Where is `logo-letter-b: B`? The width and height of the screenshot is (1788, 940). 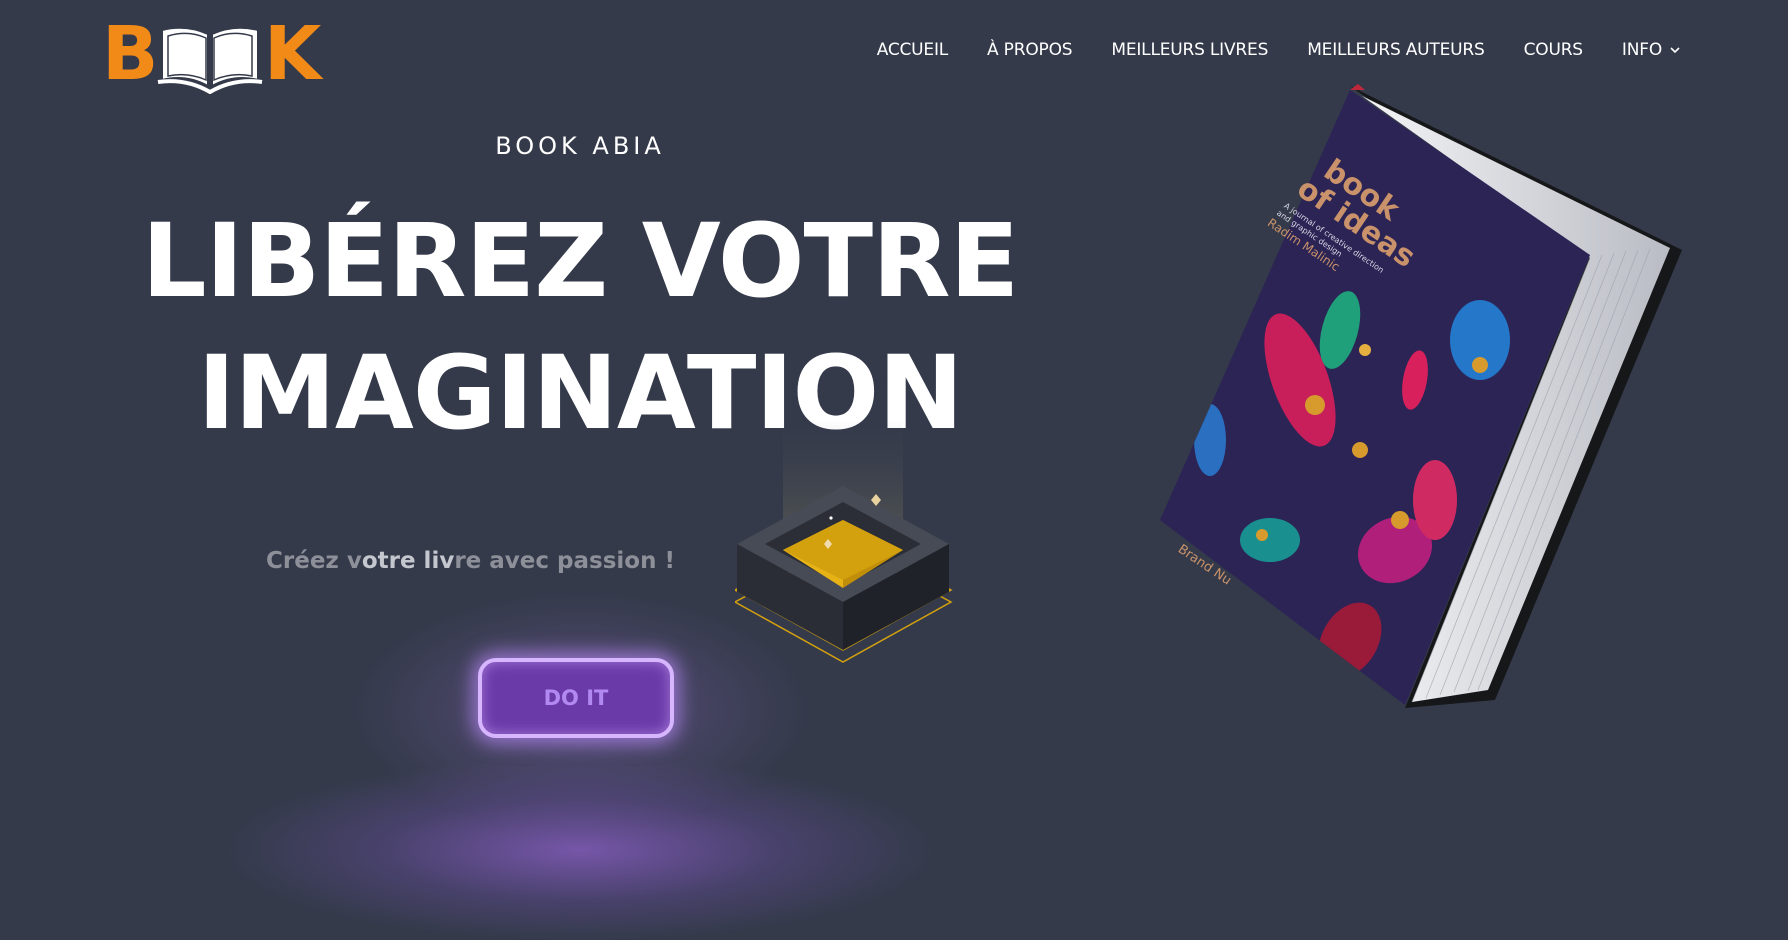 logo-letter-b: B is located at coordinates (130, 54).